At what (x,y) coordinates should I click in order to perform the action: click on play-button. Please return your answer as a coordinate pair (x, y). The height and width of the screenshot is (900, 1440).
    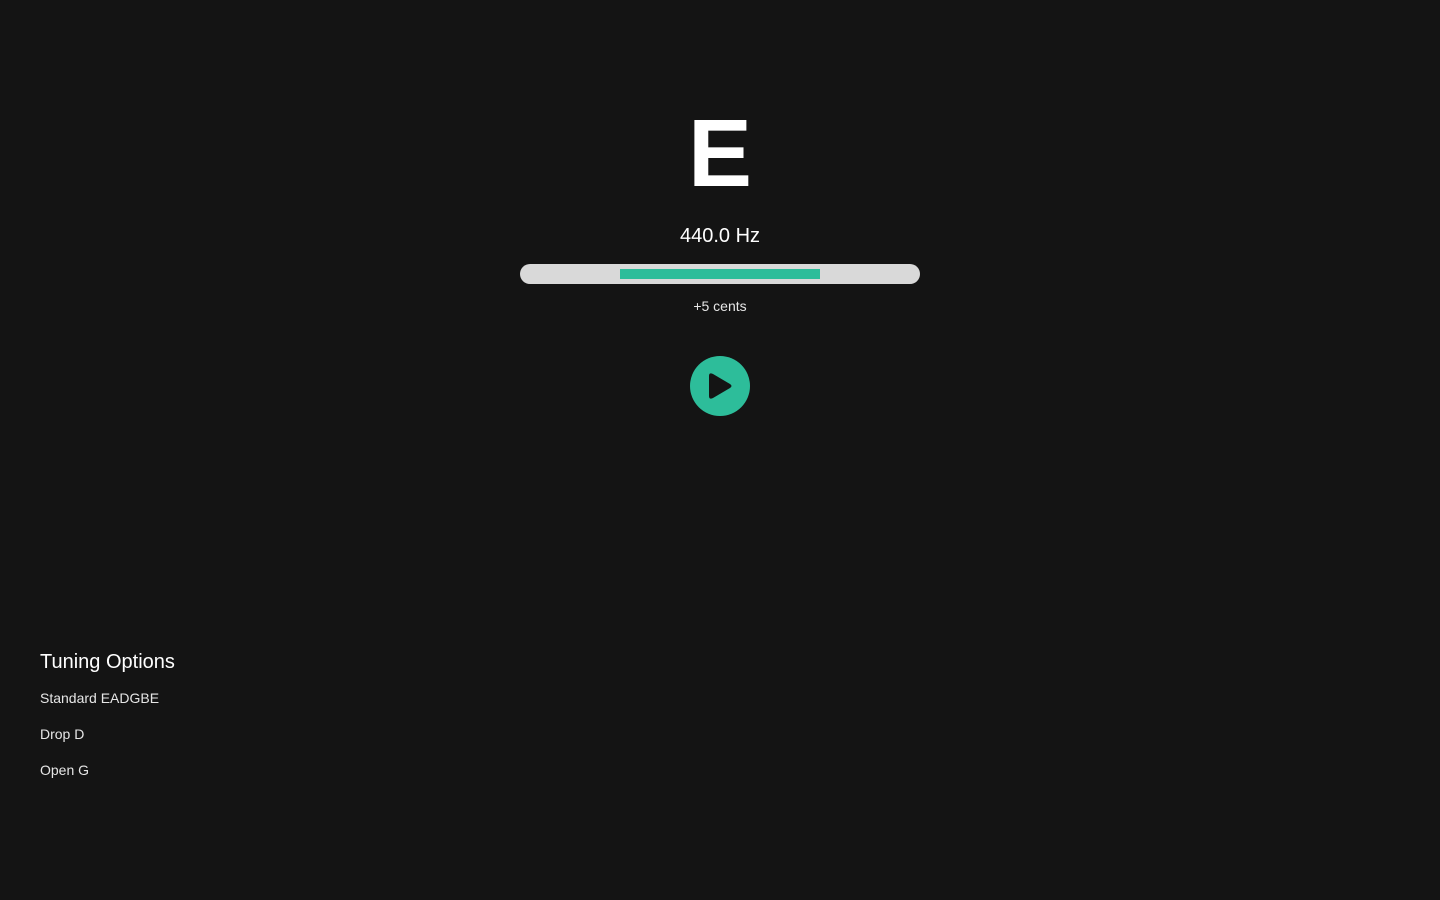
    Looking at the image, I should click on (720, 386).